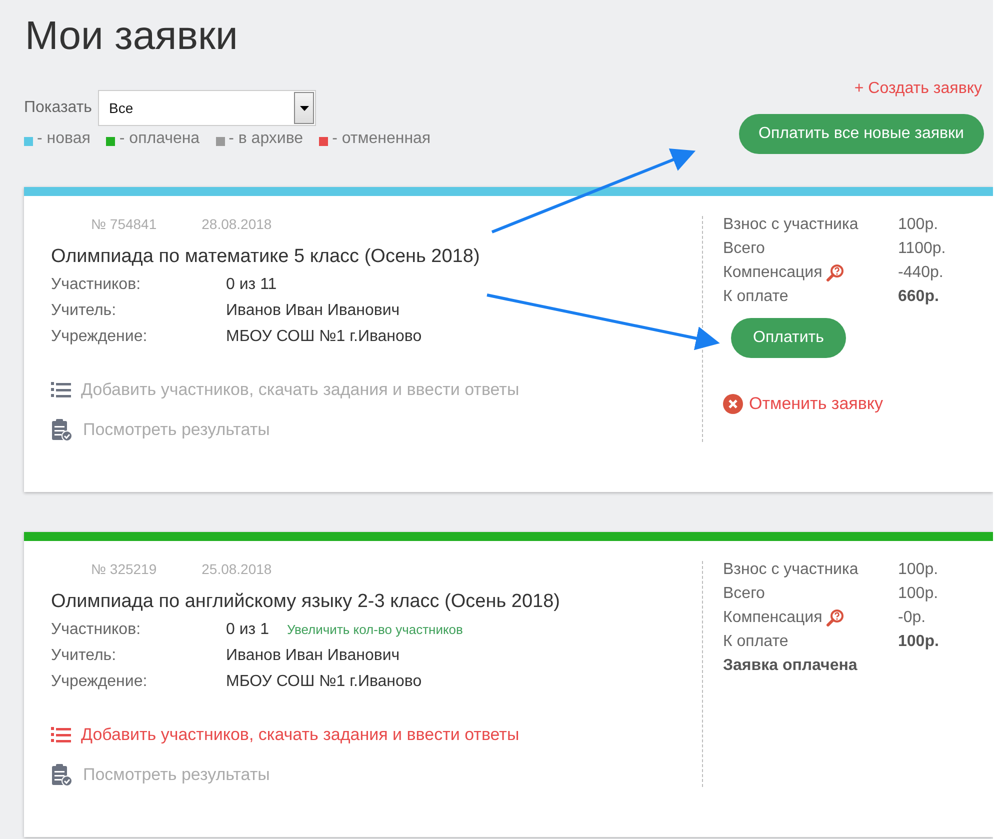 Image resolution: width=1000 pixels, height=839 pixels. What do you see at coordinates (251, 285) in the screenshot?
I see `field-value: 0 из 11` at bounding box center [251, 285].